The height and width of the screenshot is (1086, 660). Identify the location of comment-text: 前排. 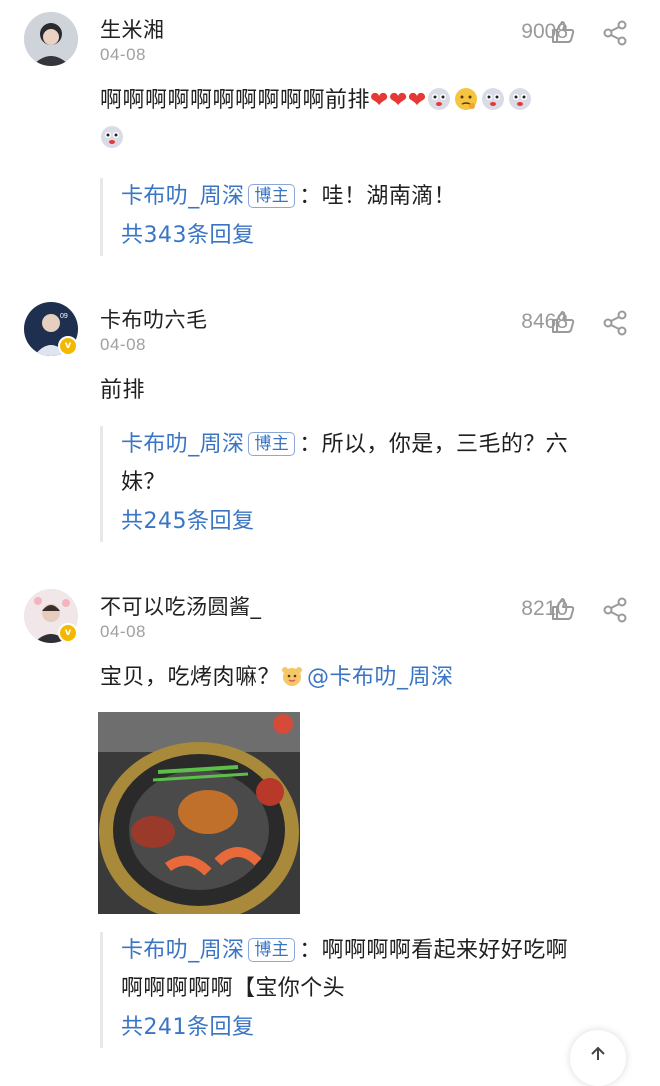
(123, 390).